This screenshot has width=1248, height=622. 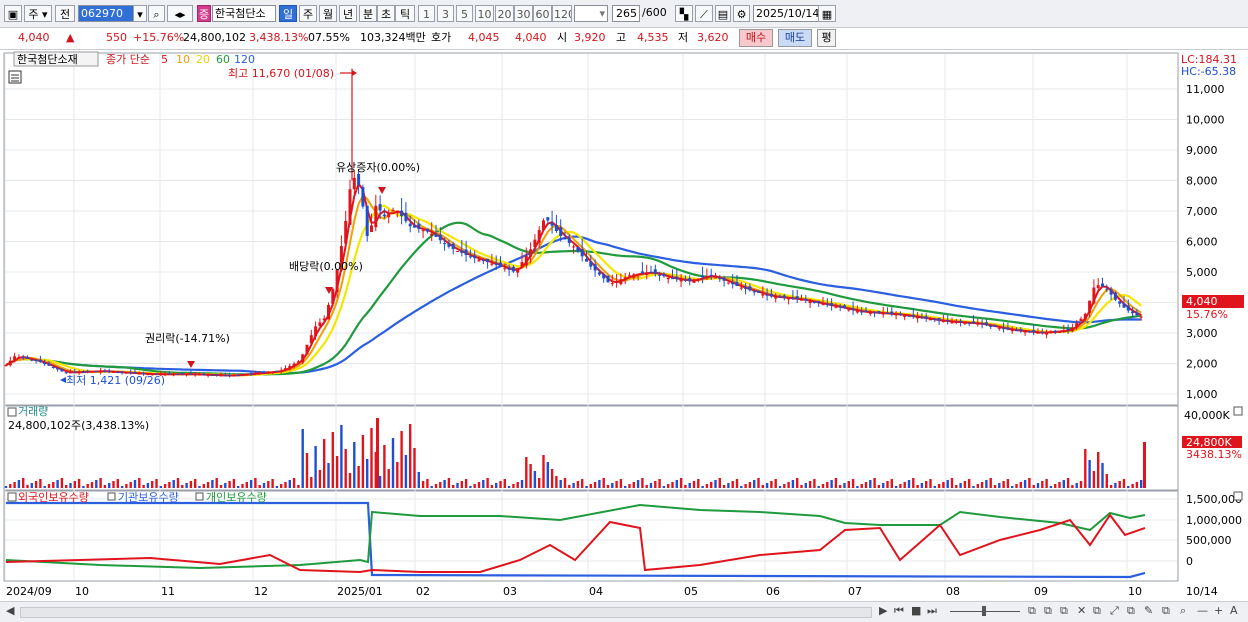 What do you see at coordinates (932, 611) in the screenshot?
I see `fast-forward-icon: ⏭` at bounding box center [932, 611].